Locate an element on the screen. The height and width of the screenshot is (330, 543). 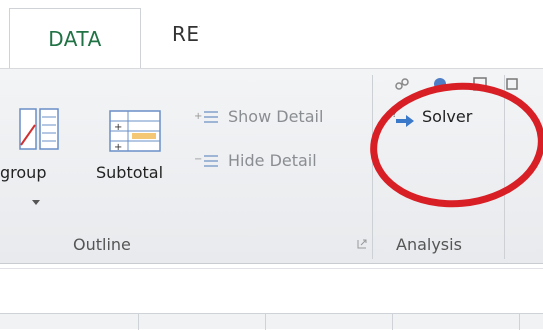
chevron-down-icon is located at coordinates (36, 202).